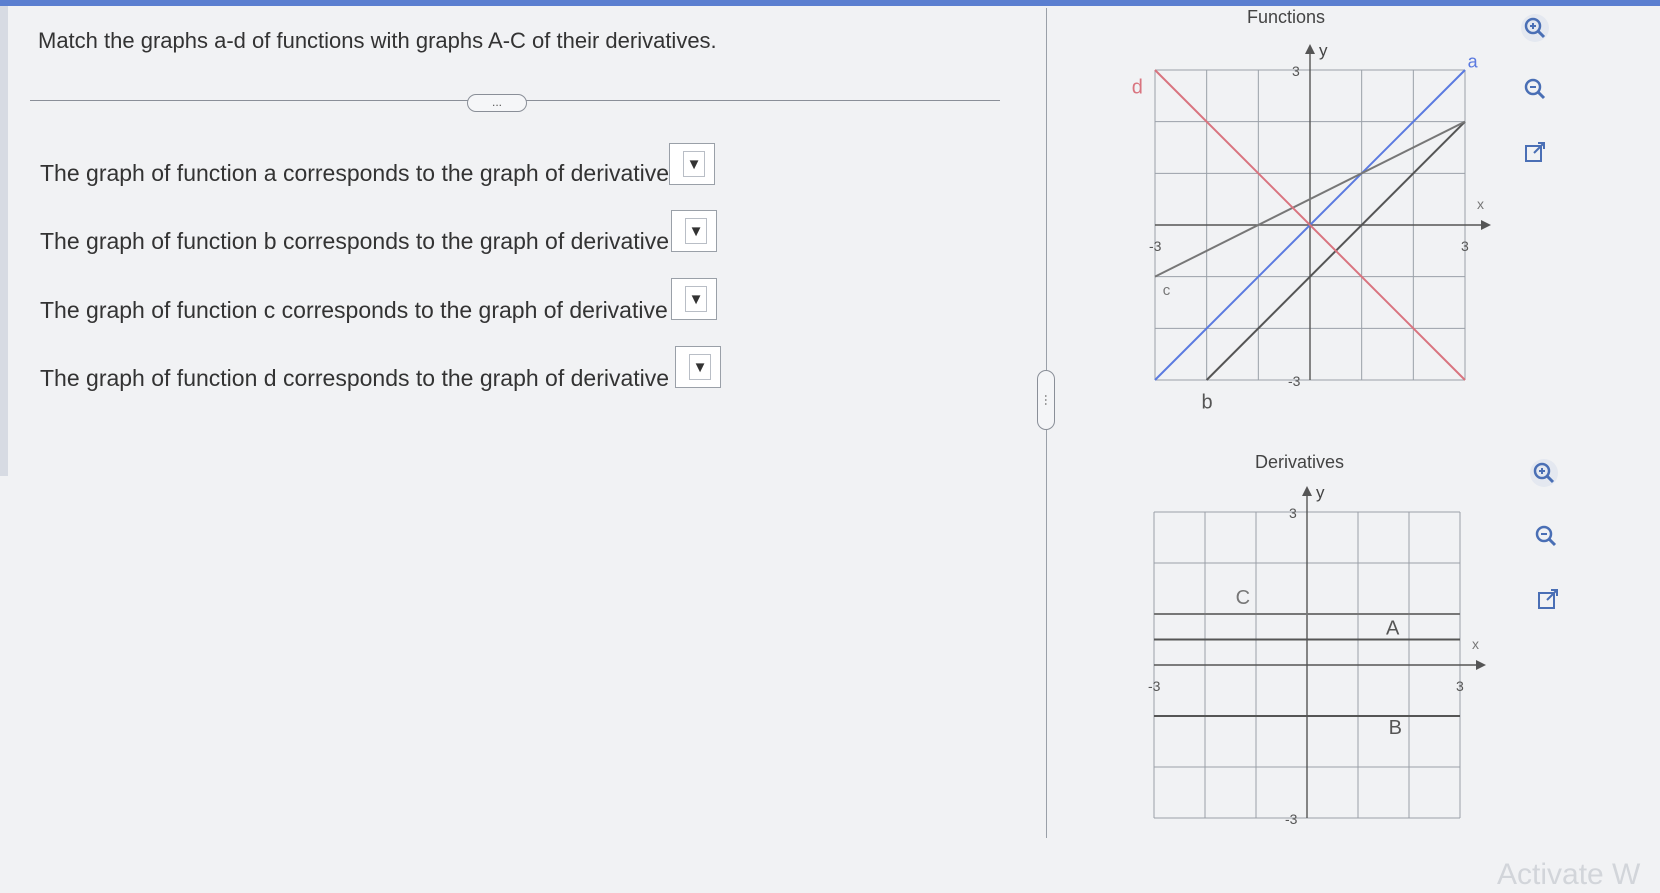  I want to click on derivative-dropdown-b: ▼, so click(694, 231).